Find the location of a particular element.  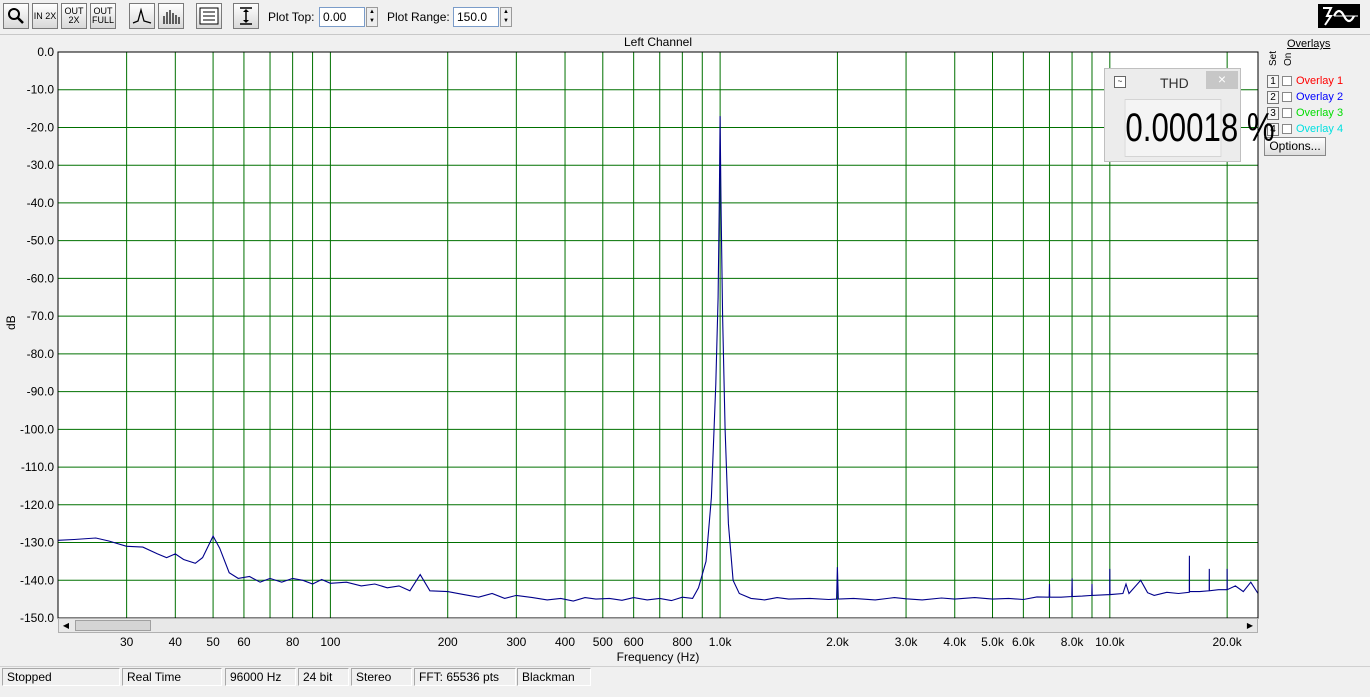

status-sample-rate: 96000 Hz is located at coordinates (260, 677).